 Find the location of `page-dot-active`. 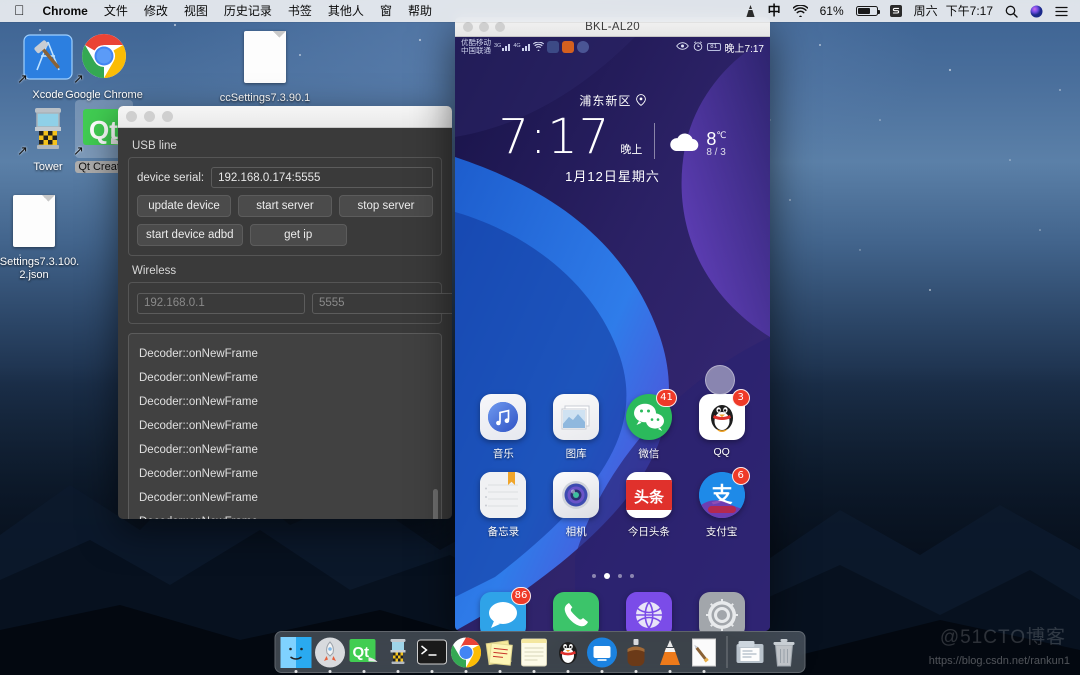

page-dot-active is located at coordinates (606, 576).